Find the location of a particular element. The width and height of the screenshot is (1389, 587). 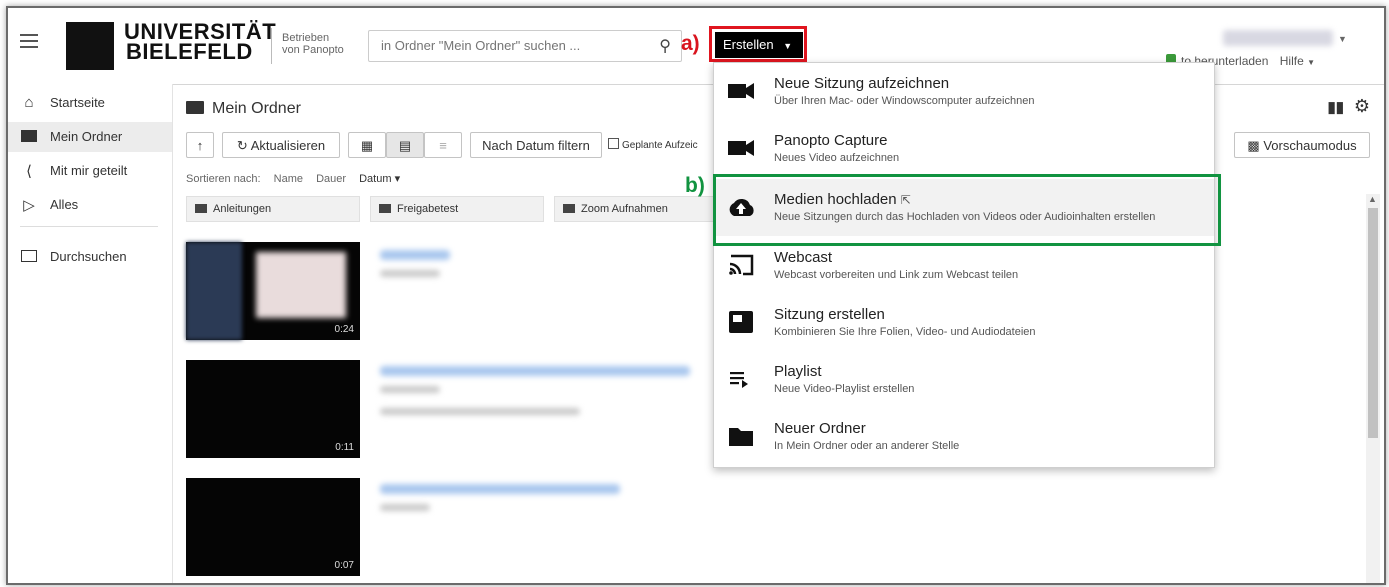

detail-view-icon: ▤ is located at coordinates (405, 145).